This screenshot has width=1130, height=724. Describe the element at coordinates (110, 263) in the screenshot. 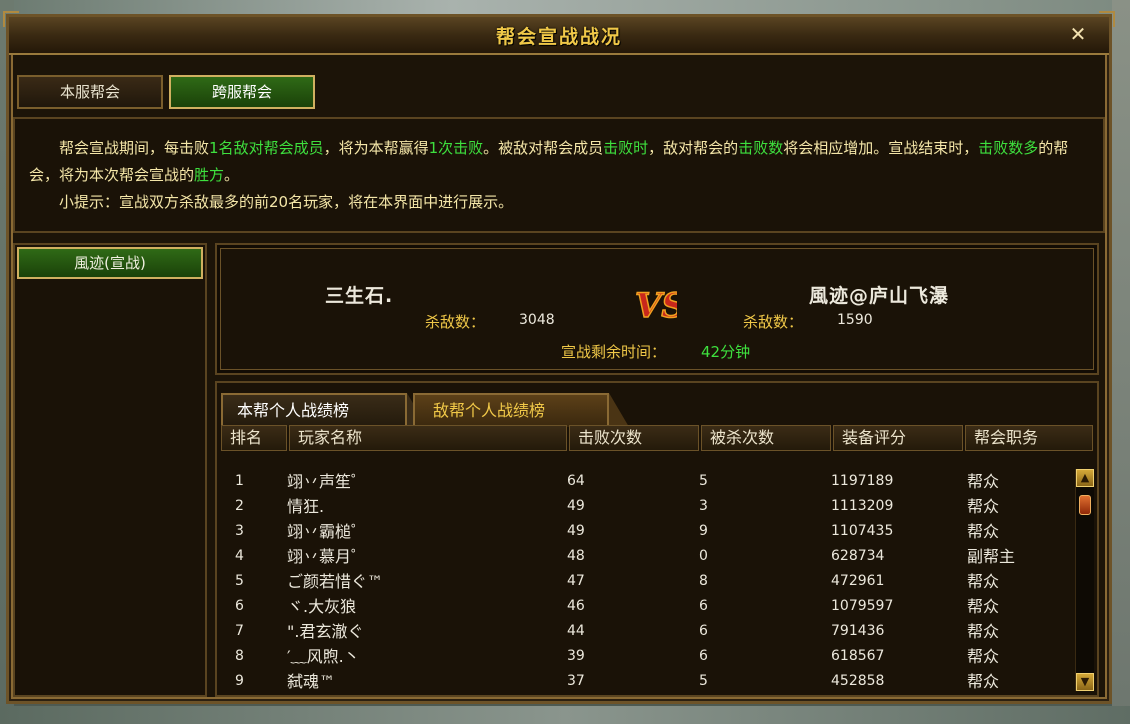

I see `guild-item-fengji: 風迹(宣战)` at that location.